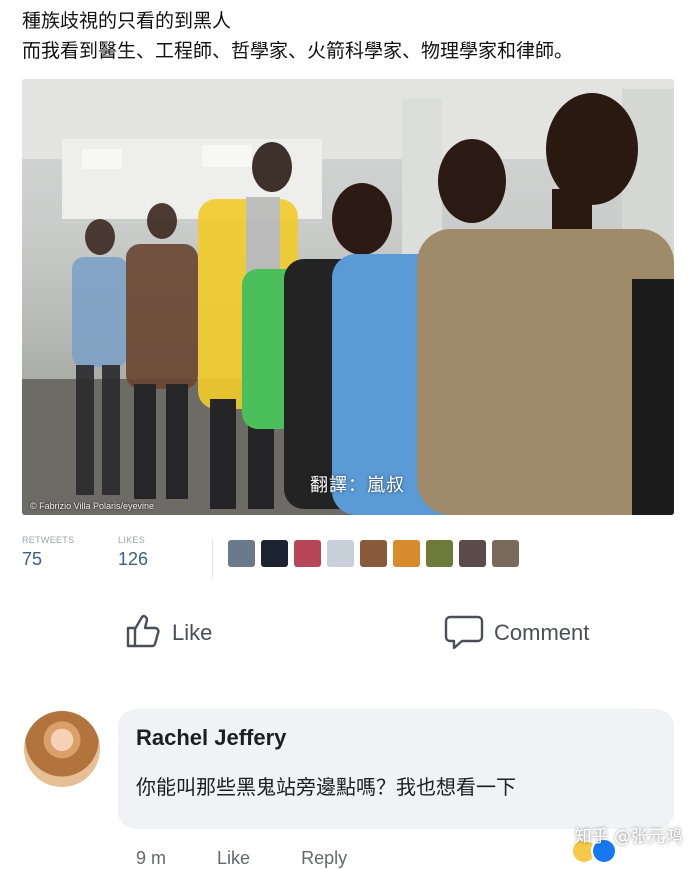  Describe the element at coordinates (396, 769) in the screenshot. I see `comment-bubble: Rachel Jeffery 你能叫那些黑鬼站旁邊點嗎？我也想看一下` at that location.